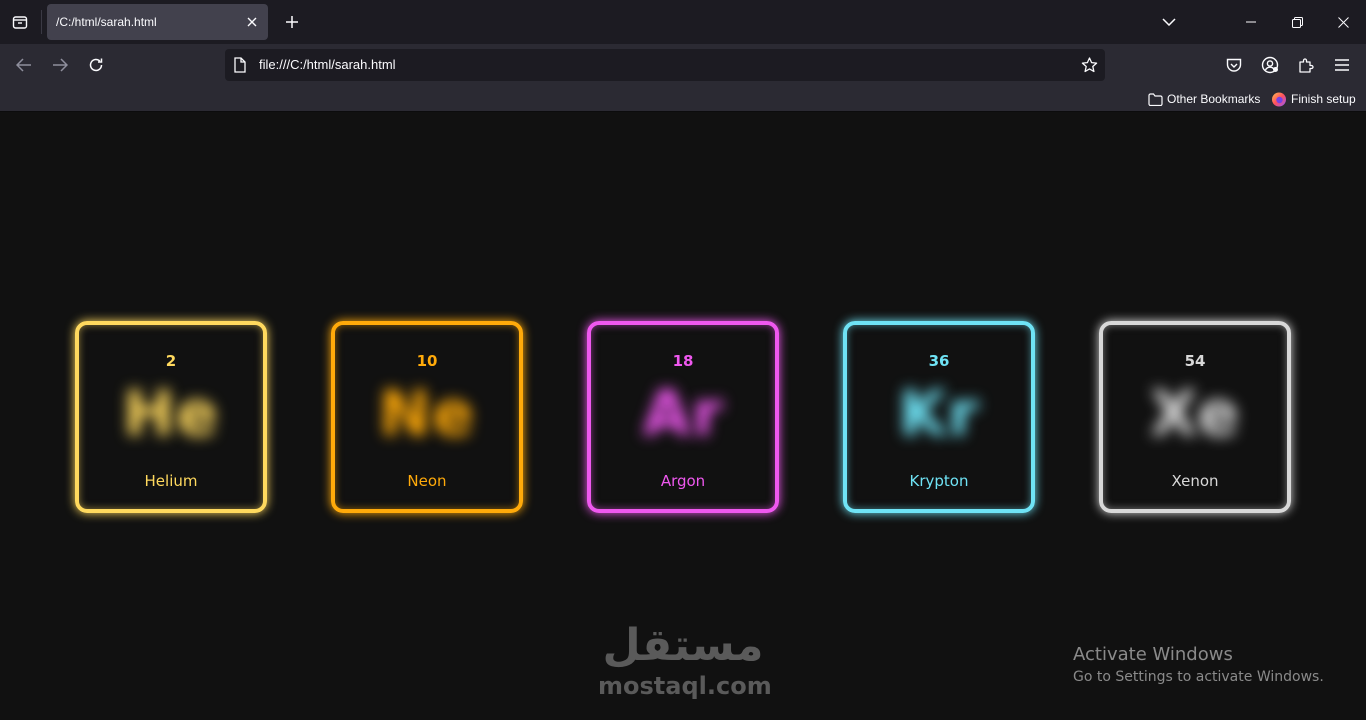  Describe the element at coordinates (1195, 481) in the screenshot. I see `element-name: Xenon` at that location.